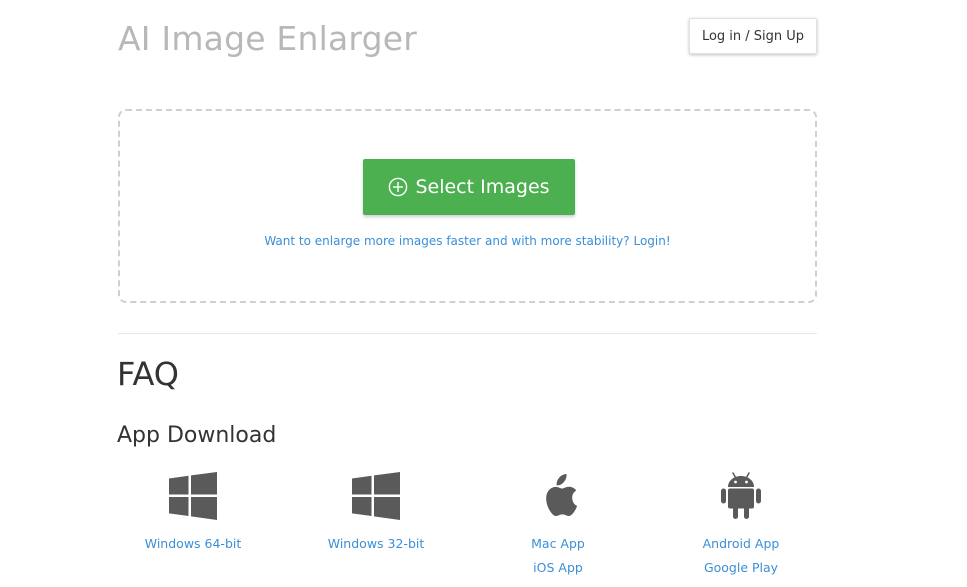 The height and width of the screenshot is (587, 967). What do you see at coordinates (193, 544) in the screenshot?
I see `windows-64-link: Windows 64-bit` at bounding box center [193, 544].